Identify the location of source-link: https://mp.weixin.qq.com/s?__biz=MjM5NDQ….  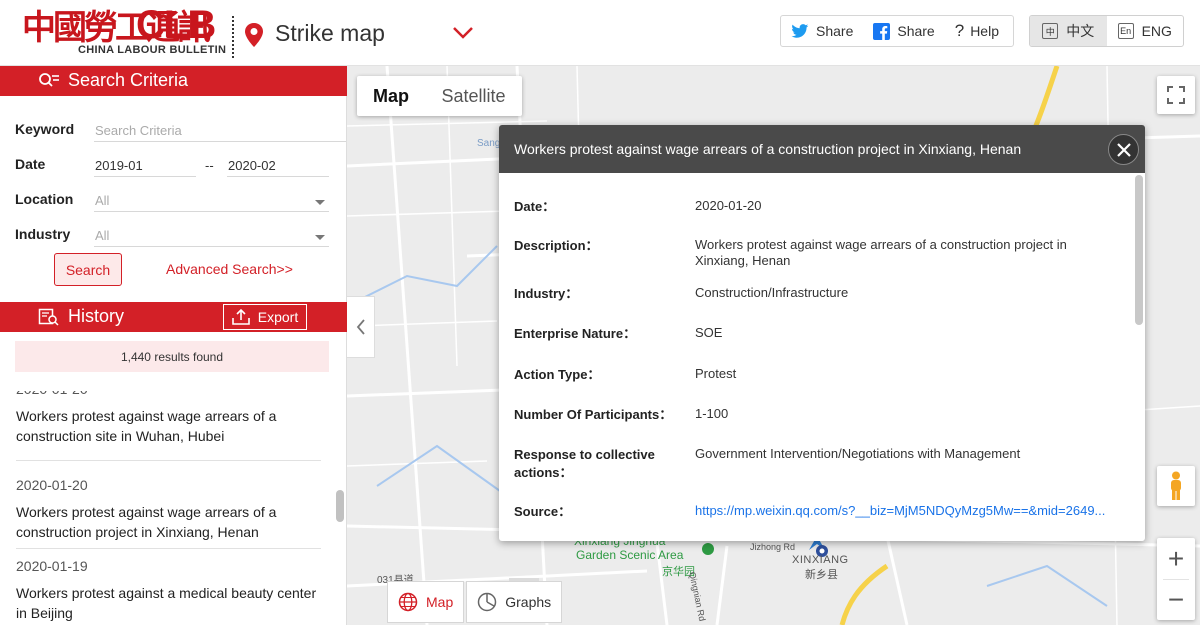
(907, 511).